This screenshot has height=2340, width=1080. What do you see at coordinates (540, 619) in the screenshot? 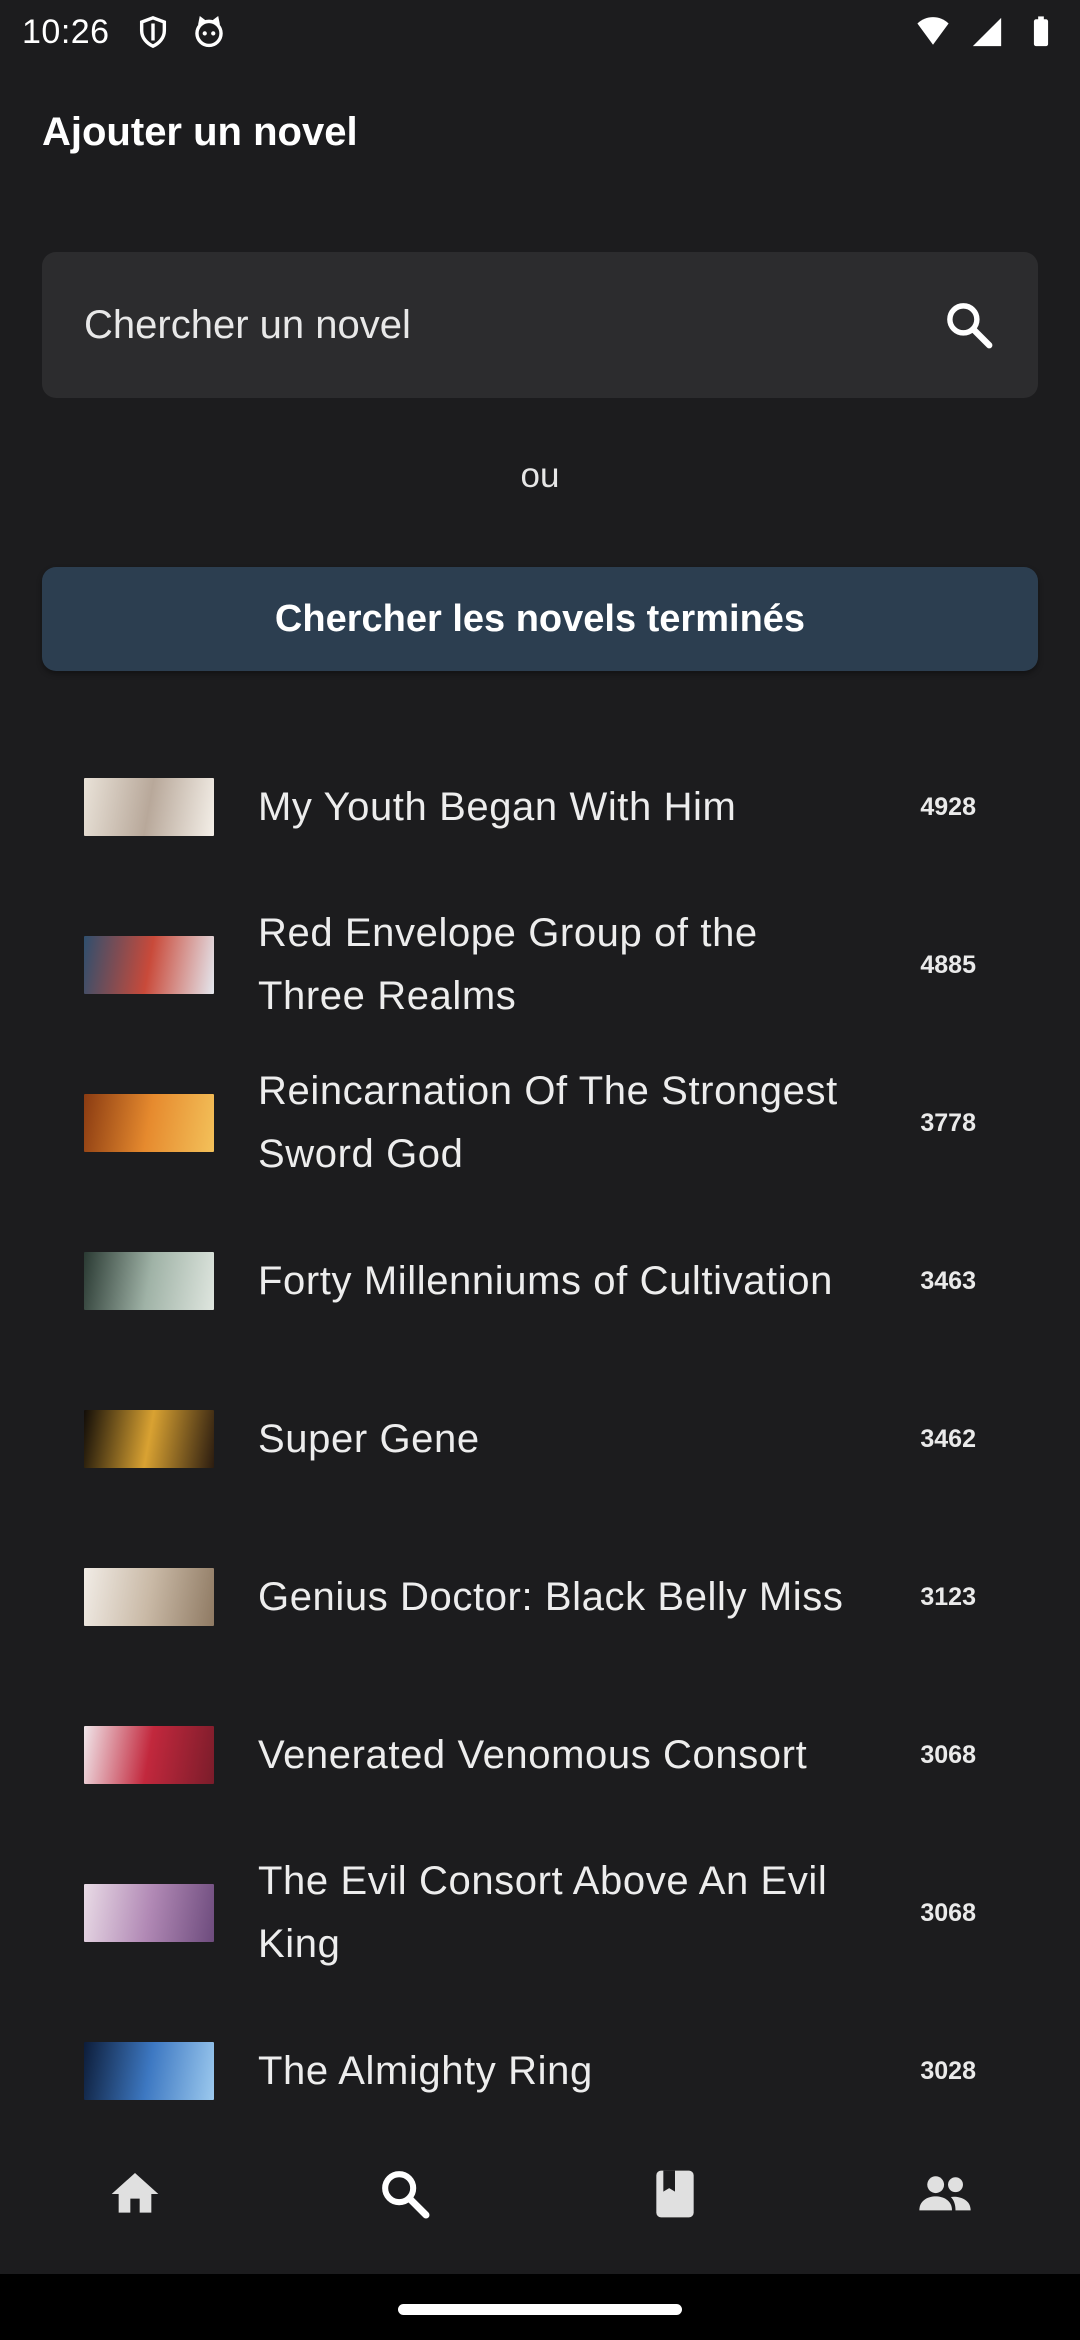
I see `search-finished-novels-button: Chercher les novels terminés` at bounding box center [540, 619].